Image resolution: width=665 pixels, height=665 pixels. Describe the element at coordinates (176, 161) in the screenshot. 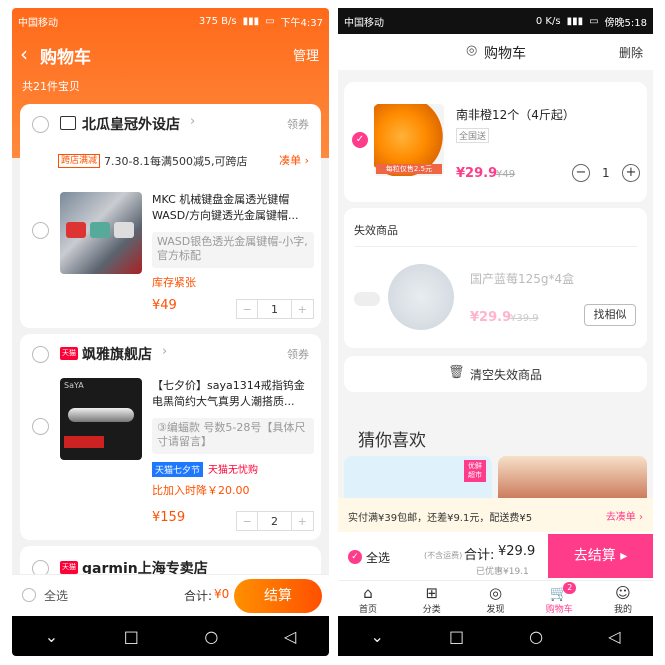

I see `promo-text: 7.30-8.1每满500减5,可跨店` at that location.